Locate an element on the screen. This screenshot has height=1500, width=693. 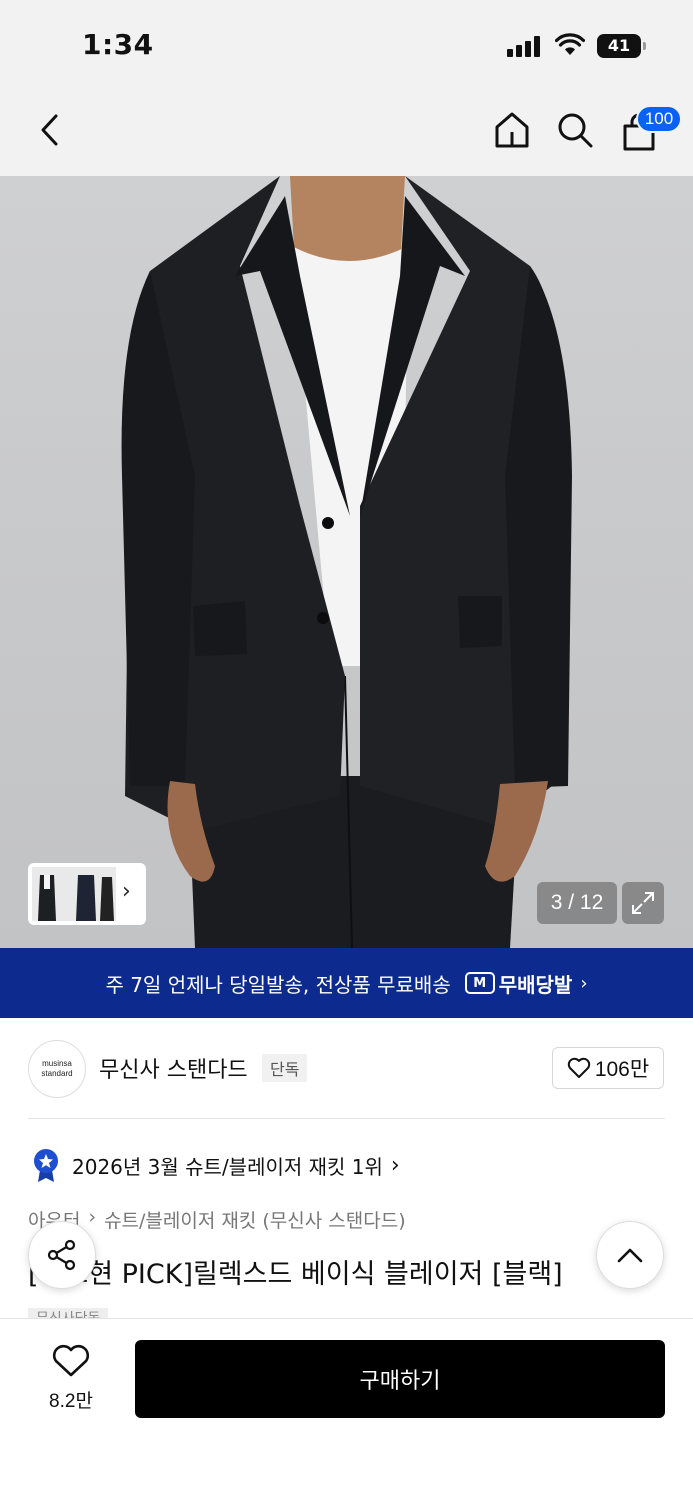
nav-bar is located at coordinates (346, 133).